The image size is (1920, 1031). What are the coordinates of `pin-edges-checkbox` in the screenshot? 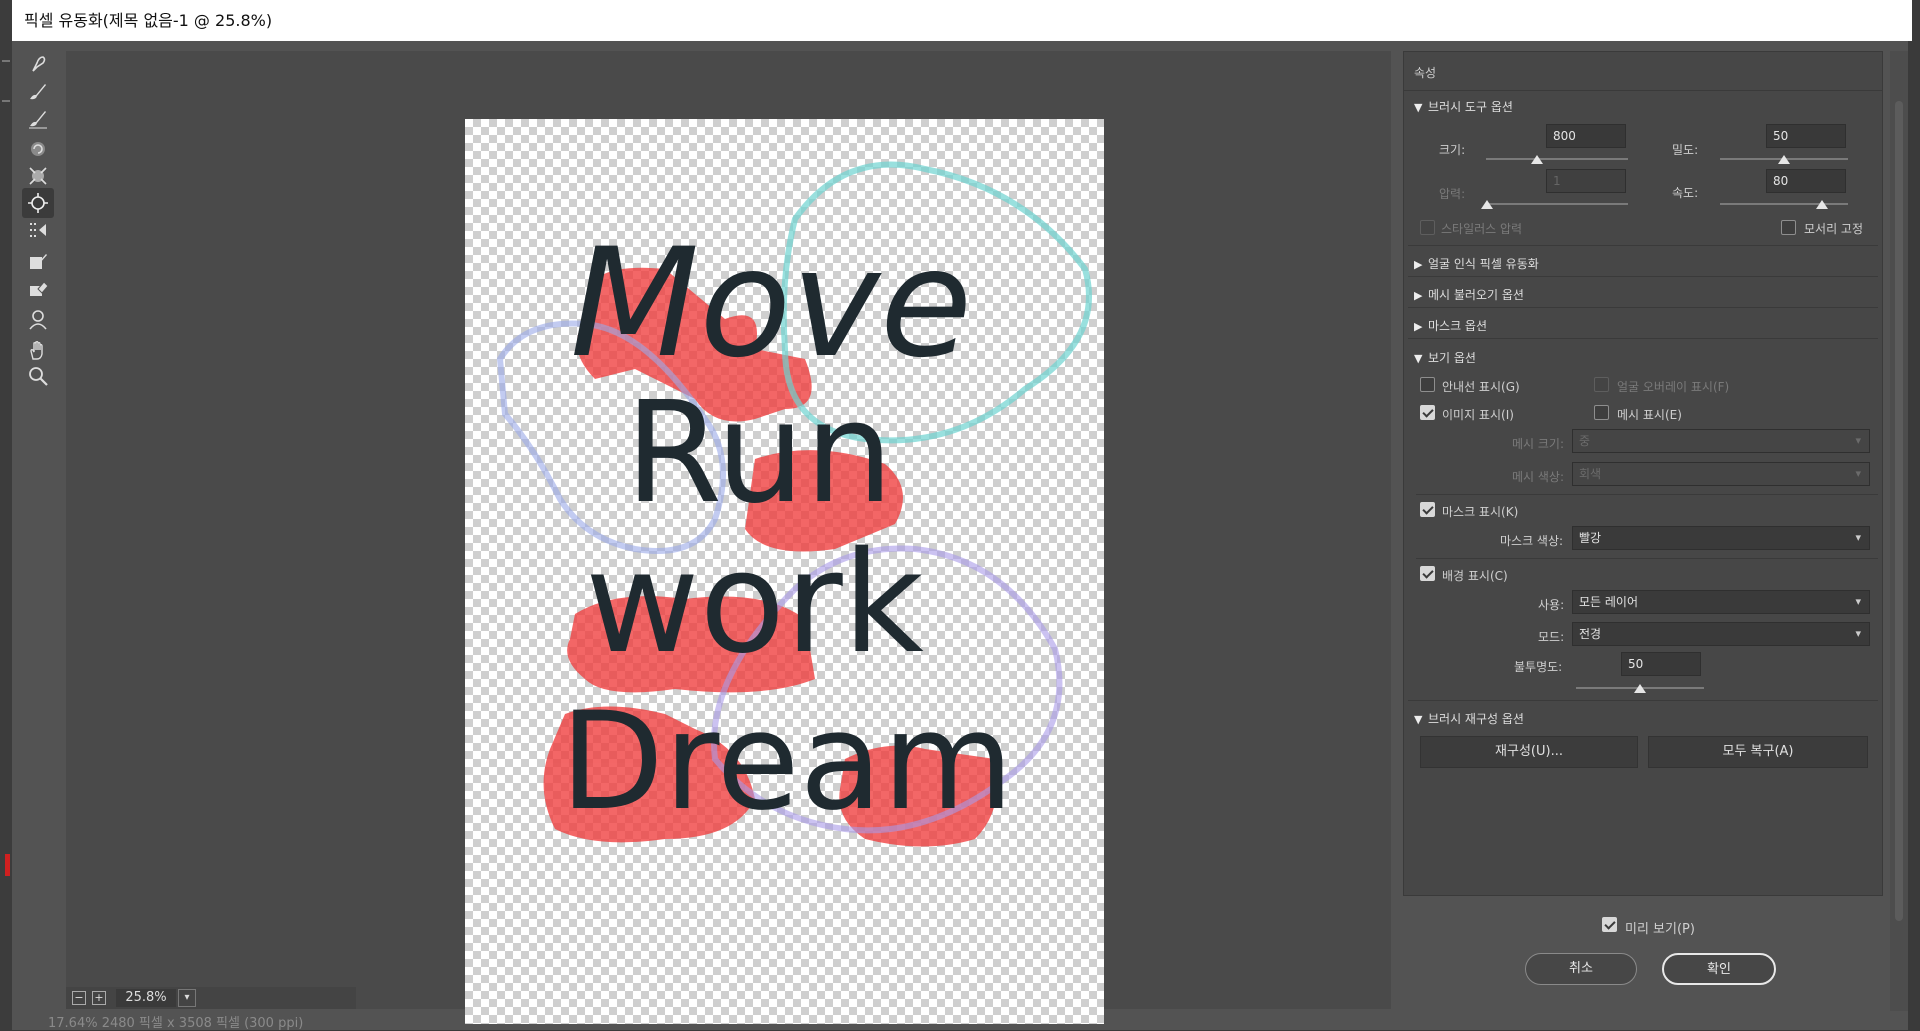 It's located at (1788, 227).